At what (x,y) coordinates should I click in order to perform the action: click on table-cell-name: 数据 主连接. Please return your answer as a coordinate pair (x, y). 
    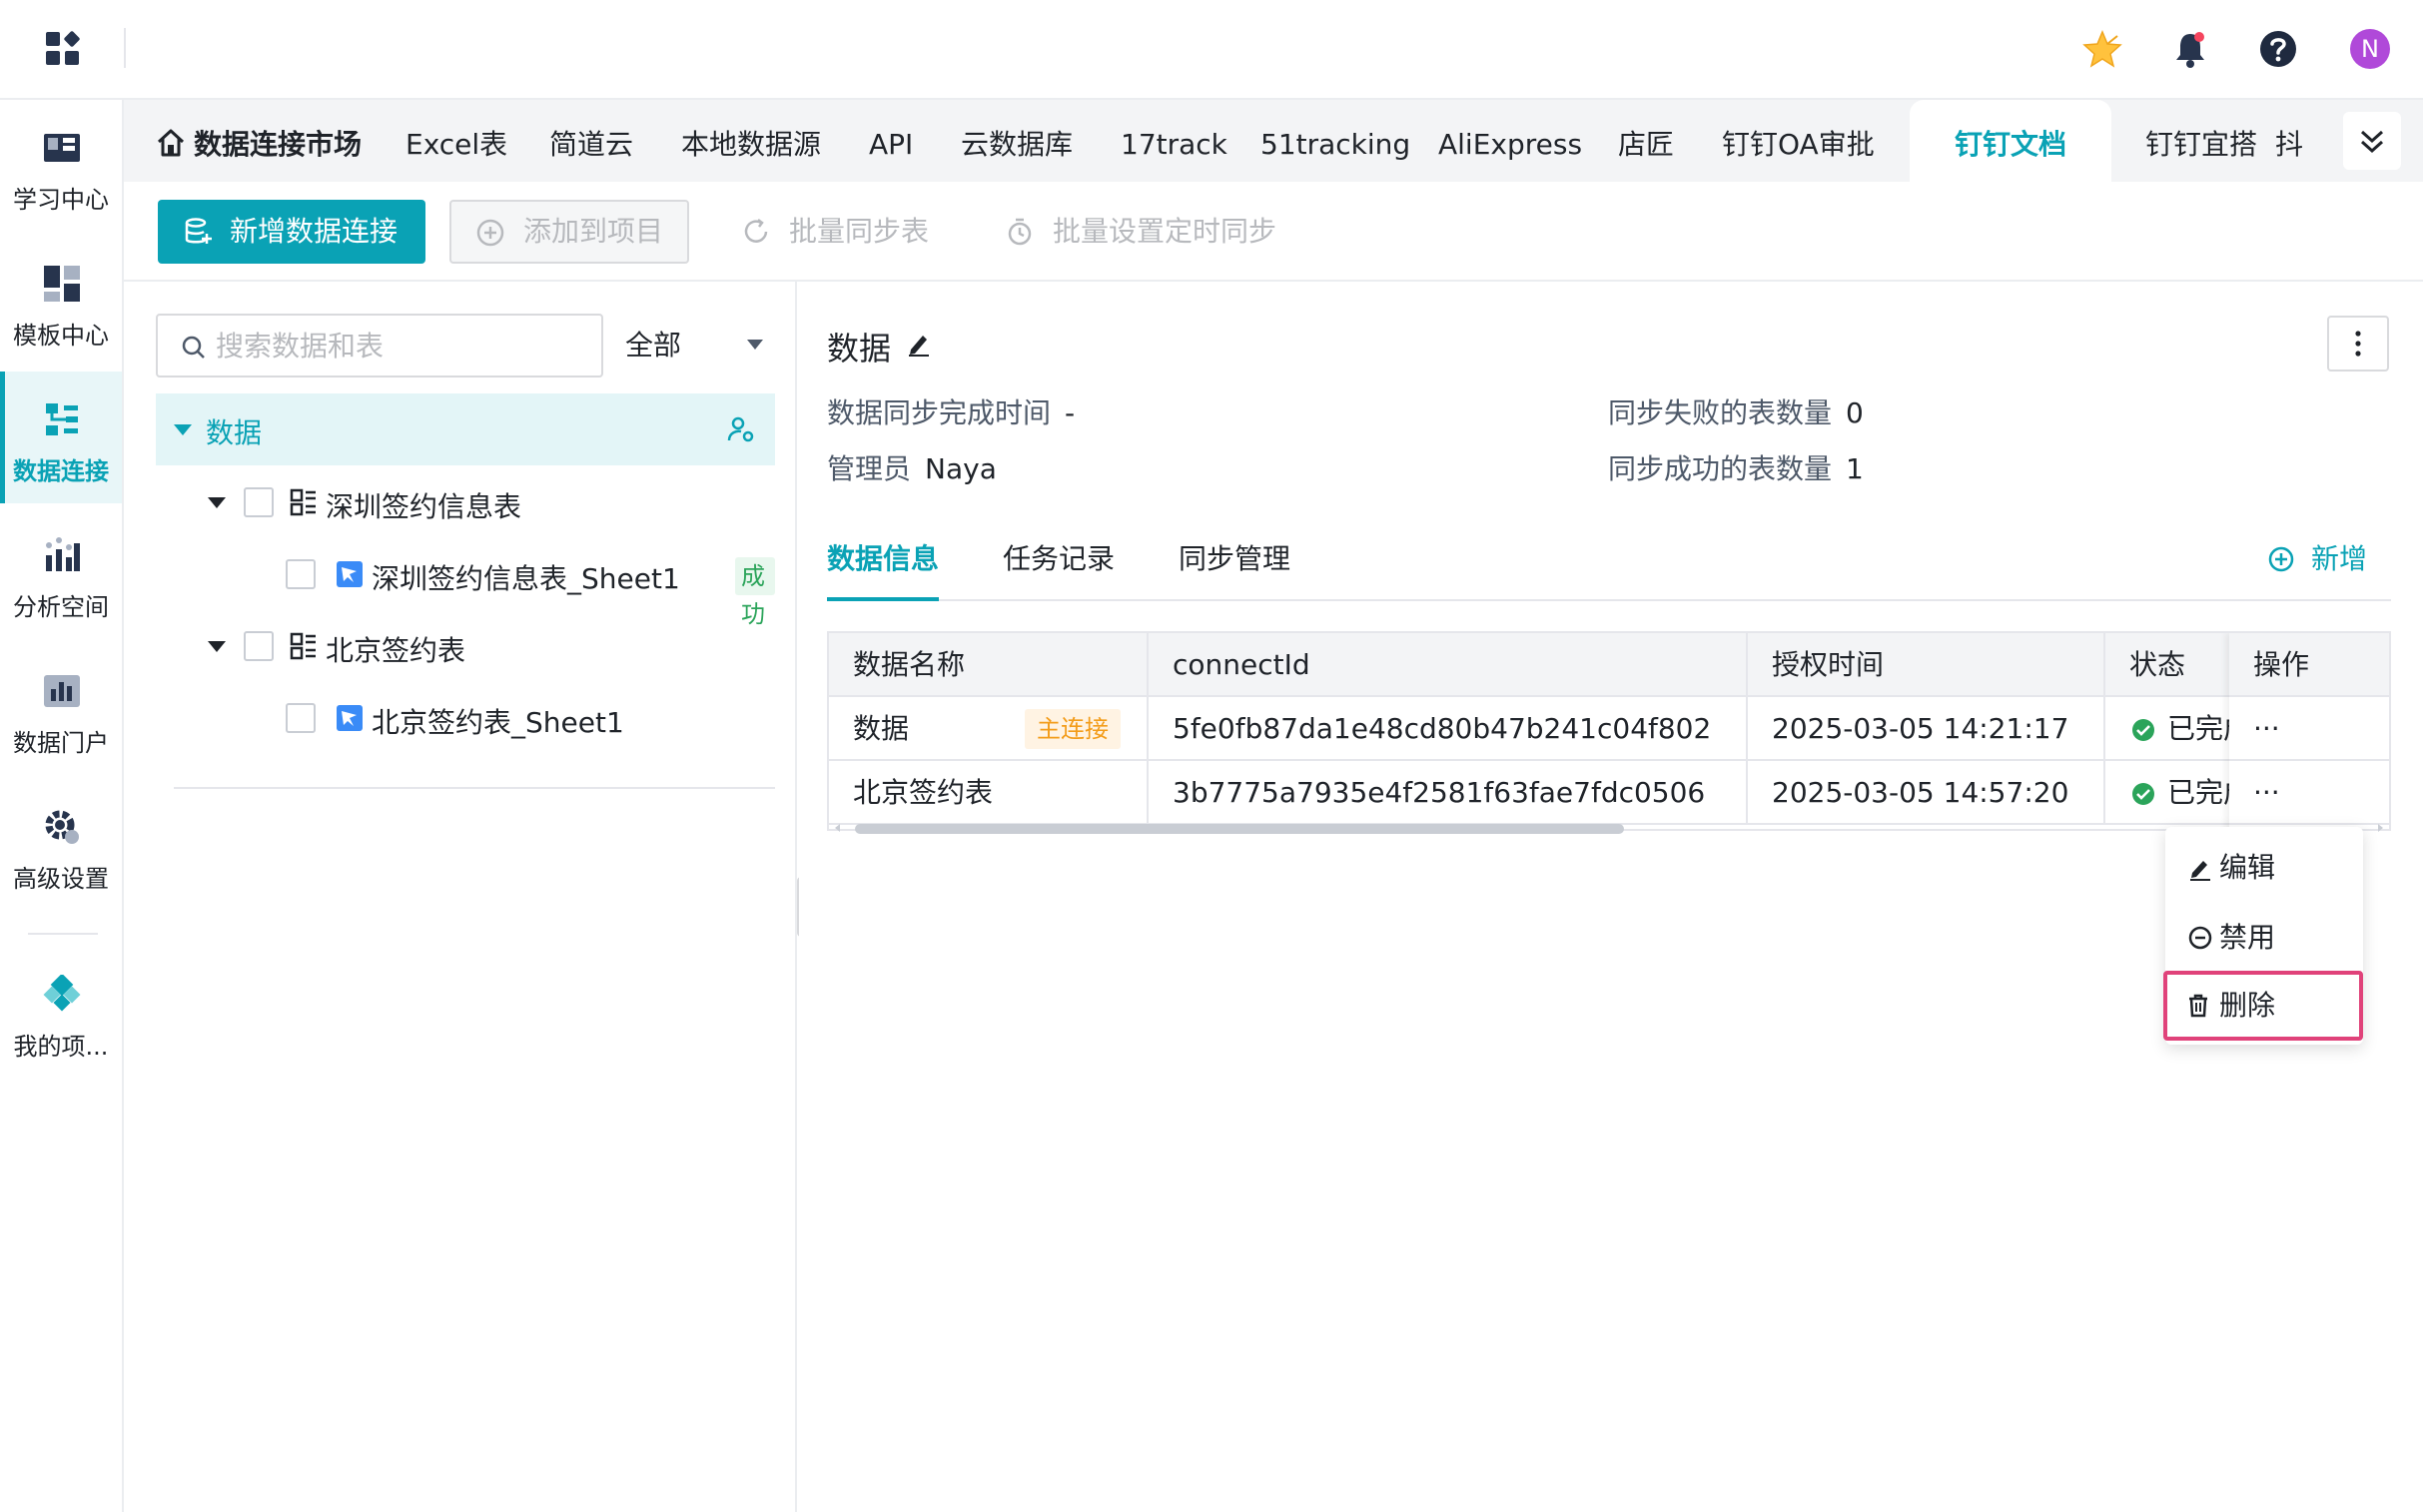
    Looking at the image, I should click on (989, 729).